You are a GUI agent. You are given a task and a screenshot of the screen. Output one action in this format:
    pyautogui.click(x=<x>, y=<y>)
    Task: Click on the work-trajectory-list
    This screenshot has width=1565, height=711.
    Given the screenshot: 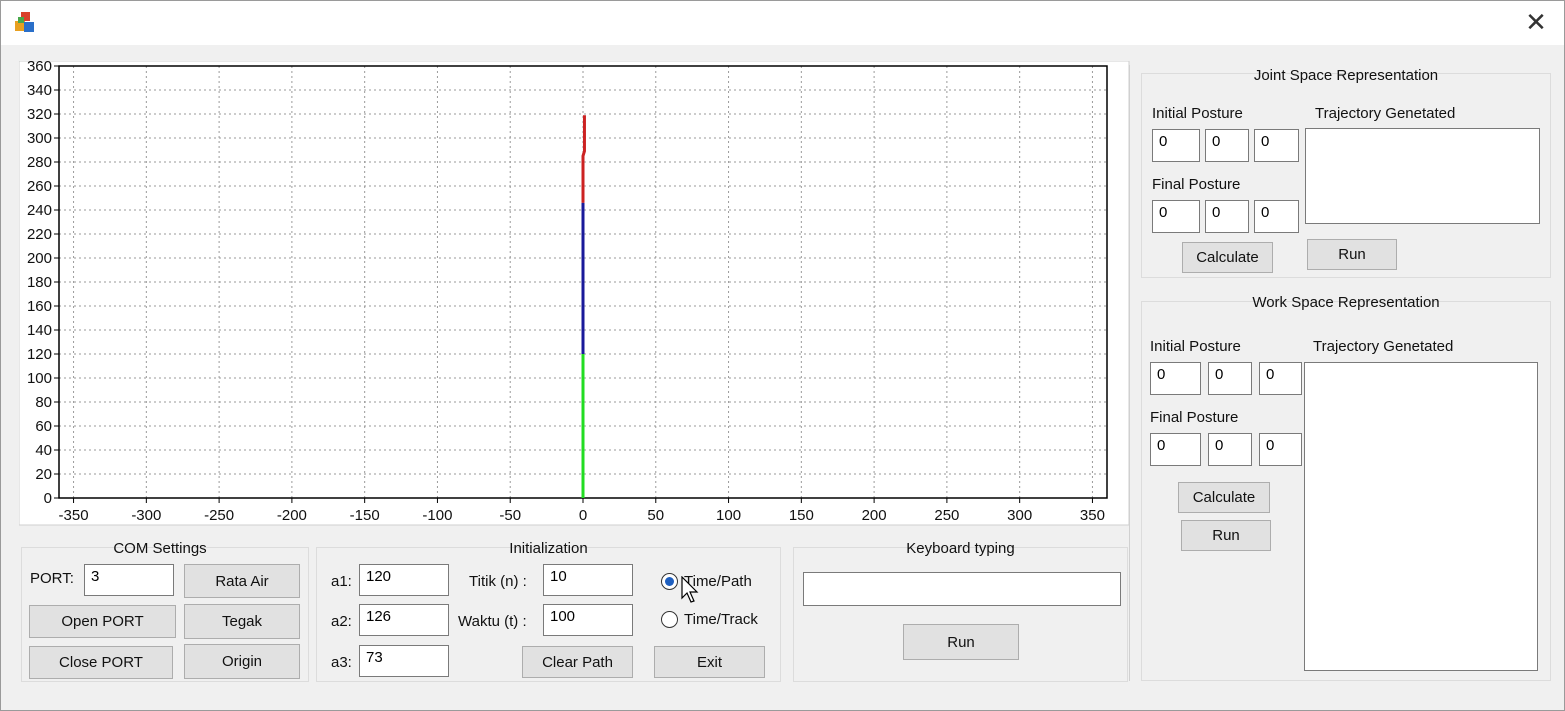 What is the action you would take?
    pyautogui.click(x=1421, y=516)
    